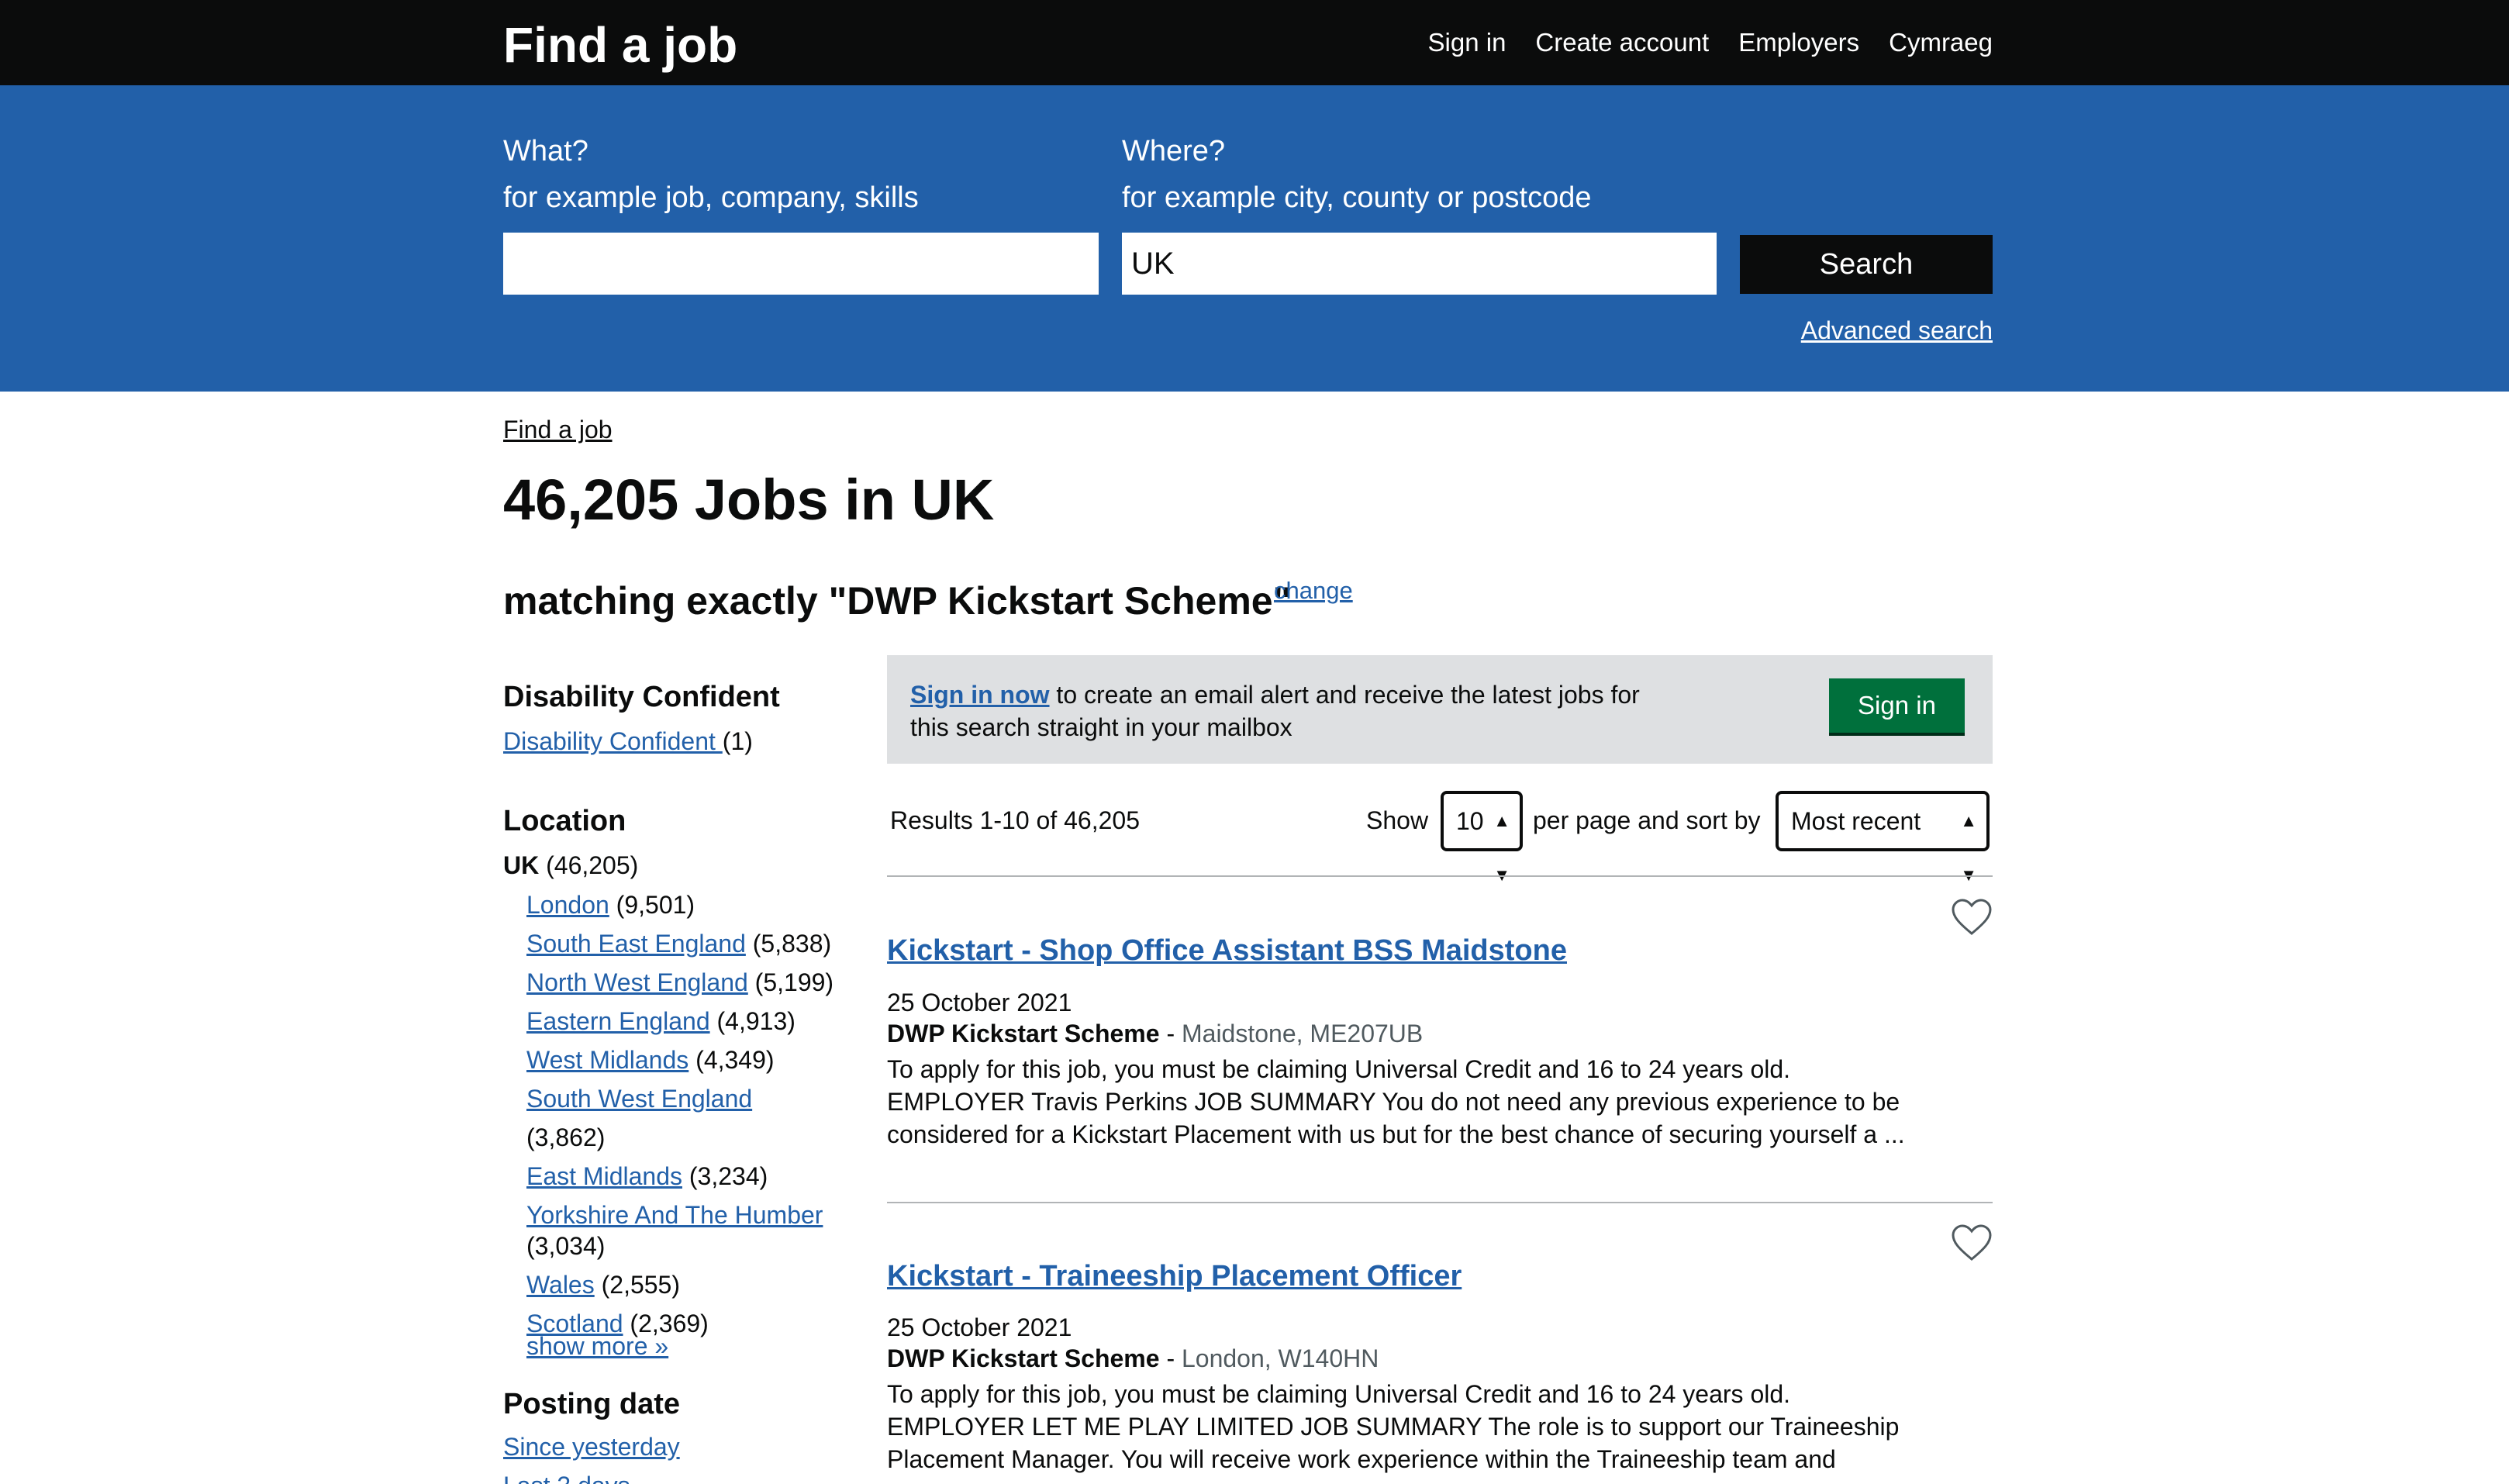 The image size is (2509, 1484). Describe the element at coordinates (792, 944) in the screenshot. I see `location-count: (5,838)` at that location.